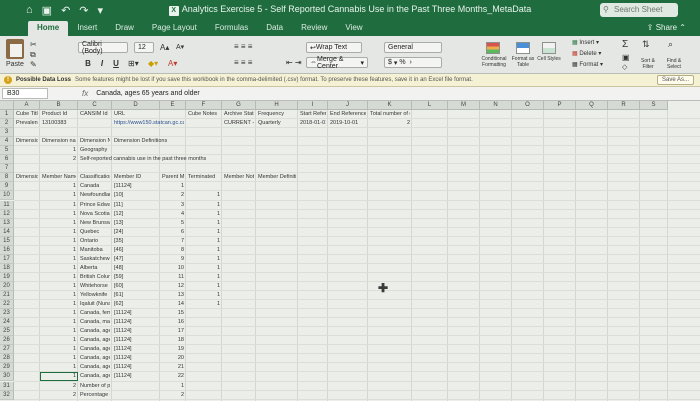 The width and height of the screenshot is (700, 401). Describe the element at coordinates (337, 63) in the screenshot. I see `merge-center-button: ⇔ Merge & Center ▾` at that location.